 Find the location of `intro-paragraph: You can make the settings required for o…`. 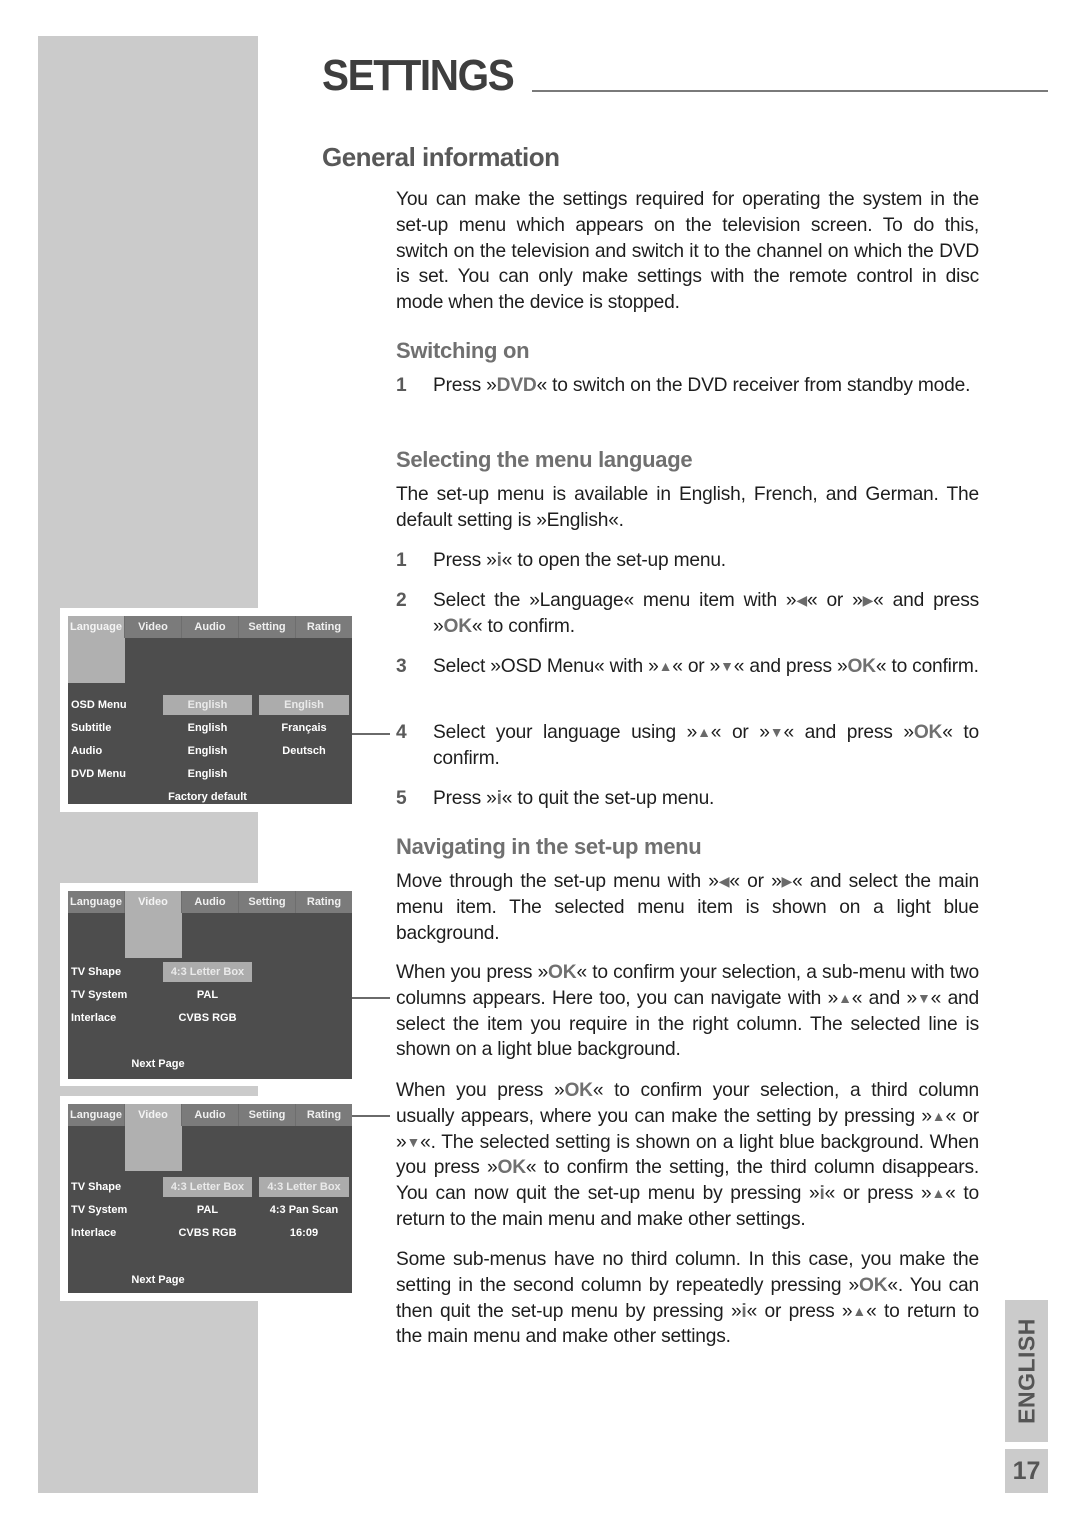

intro-paragraph: You can make the settings required for o… is located at coordinates (687, 251).